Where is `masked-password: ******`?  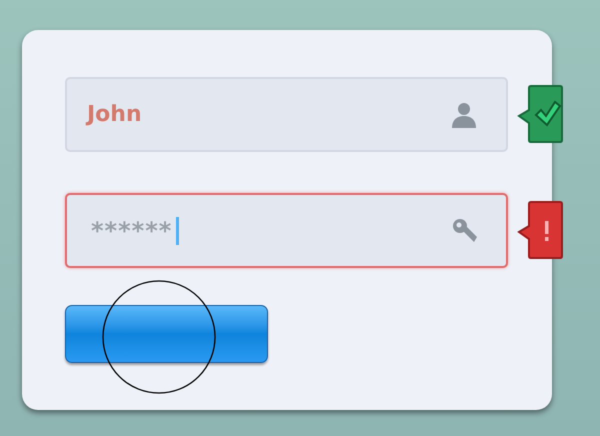
masked-password: ****** is located at coordinates (131, 230).